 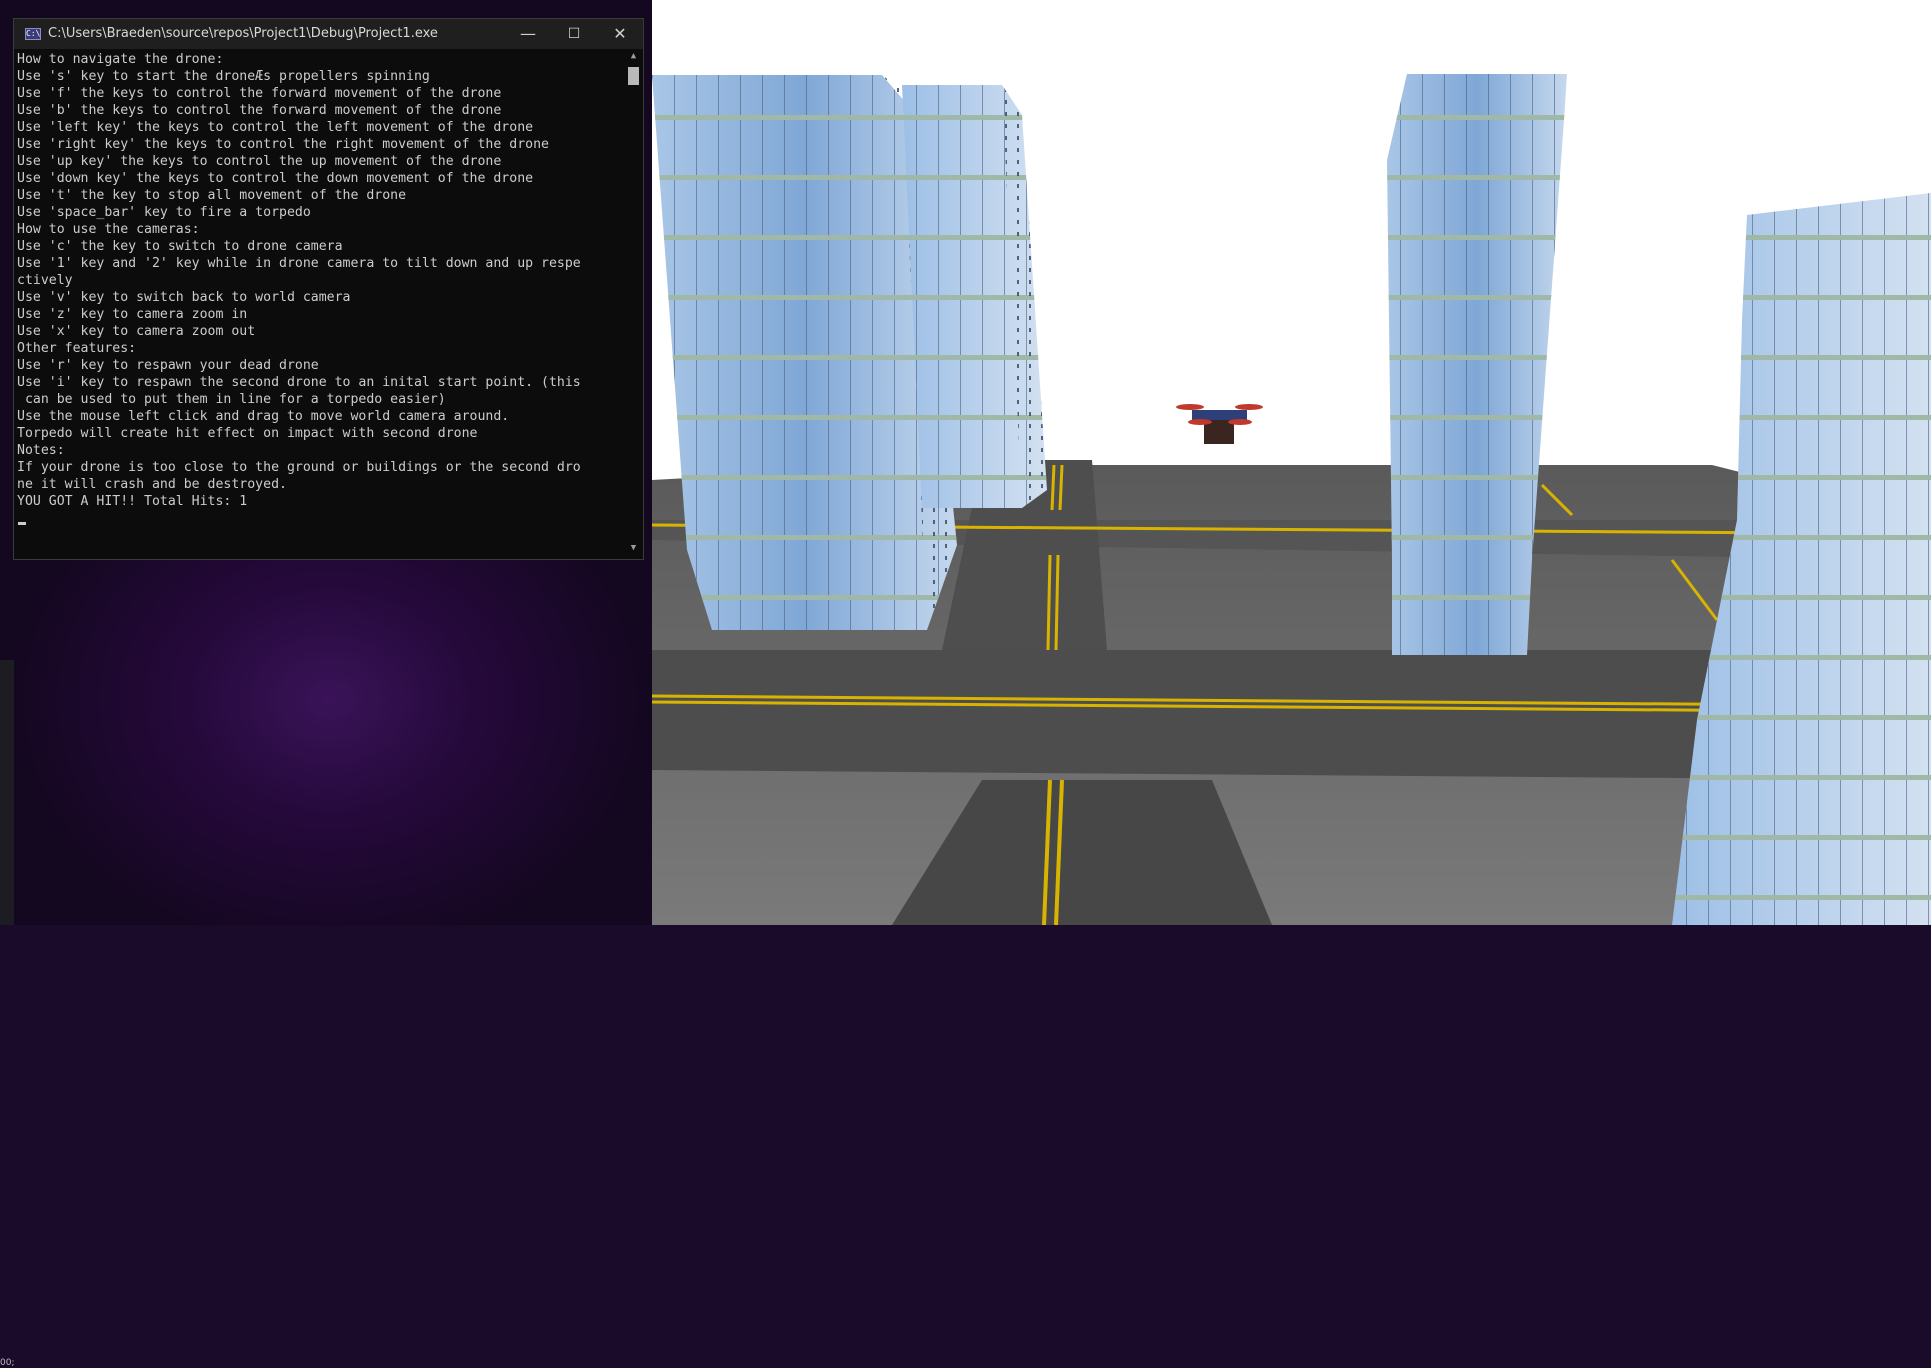 I want to click on drone, so click(x=1219, y=424).